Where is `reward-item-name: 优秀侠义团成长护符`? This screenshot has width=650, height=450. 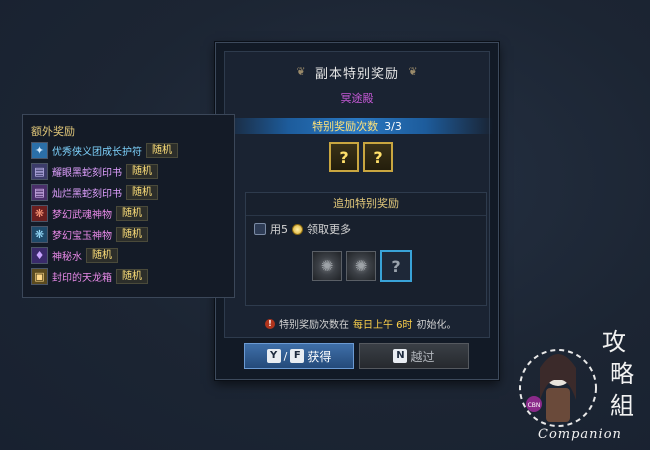
reward-item-name: 优秀侠义团成长护符 is located at coordinates (97, 152).